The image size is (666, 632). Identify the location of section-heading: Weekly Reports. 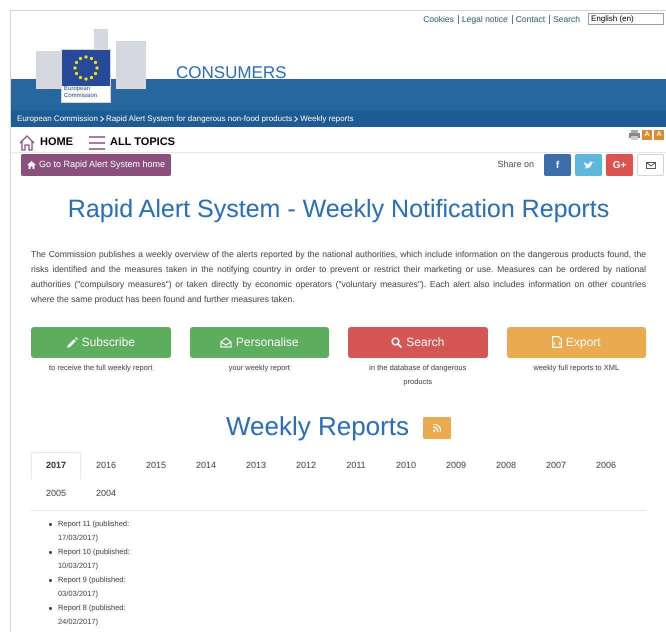
(318, 426).